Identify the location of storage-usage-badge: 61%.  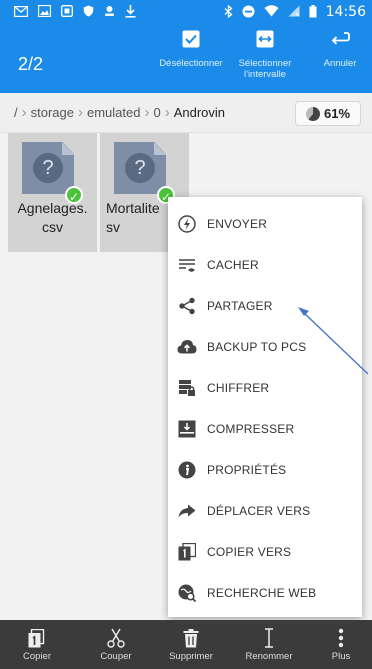
(328, 113).